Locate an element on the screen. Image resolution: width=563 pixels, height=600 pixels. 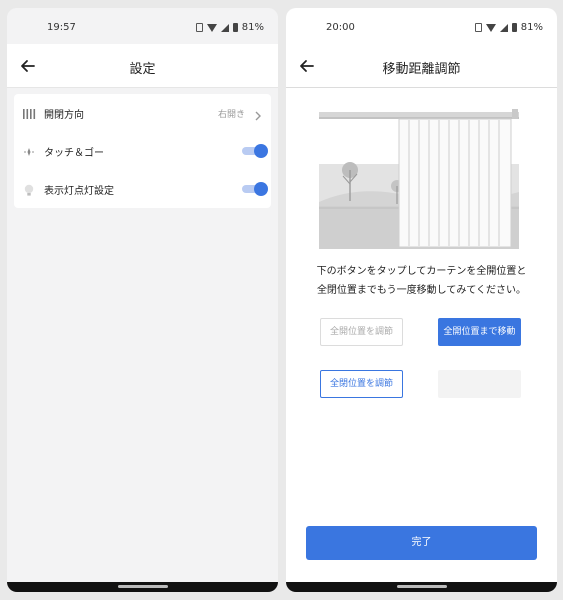
setting-label: 表示灯点灯設定 is located at coordinates (79, 191).